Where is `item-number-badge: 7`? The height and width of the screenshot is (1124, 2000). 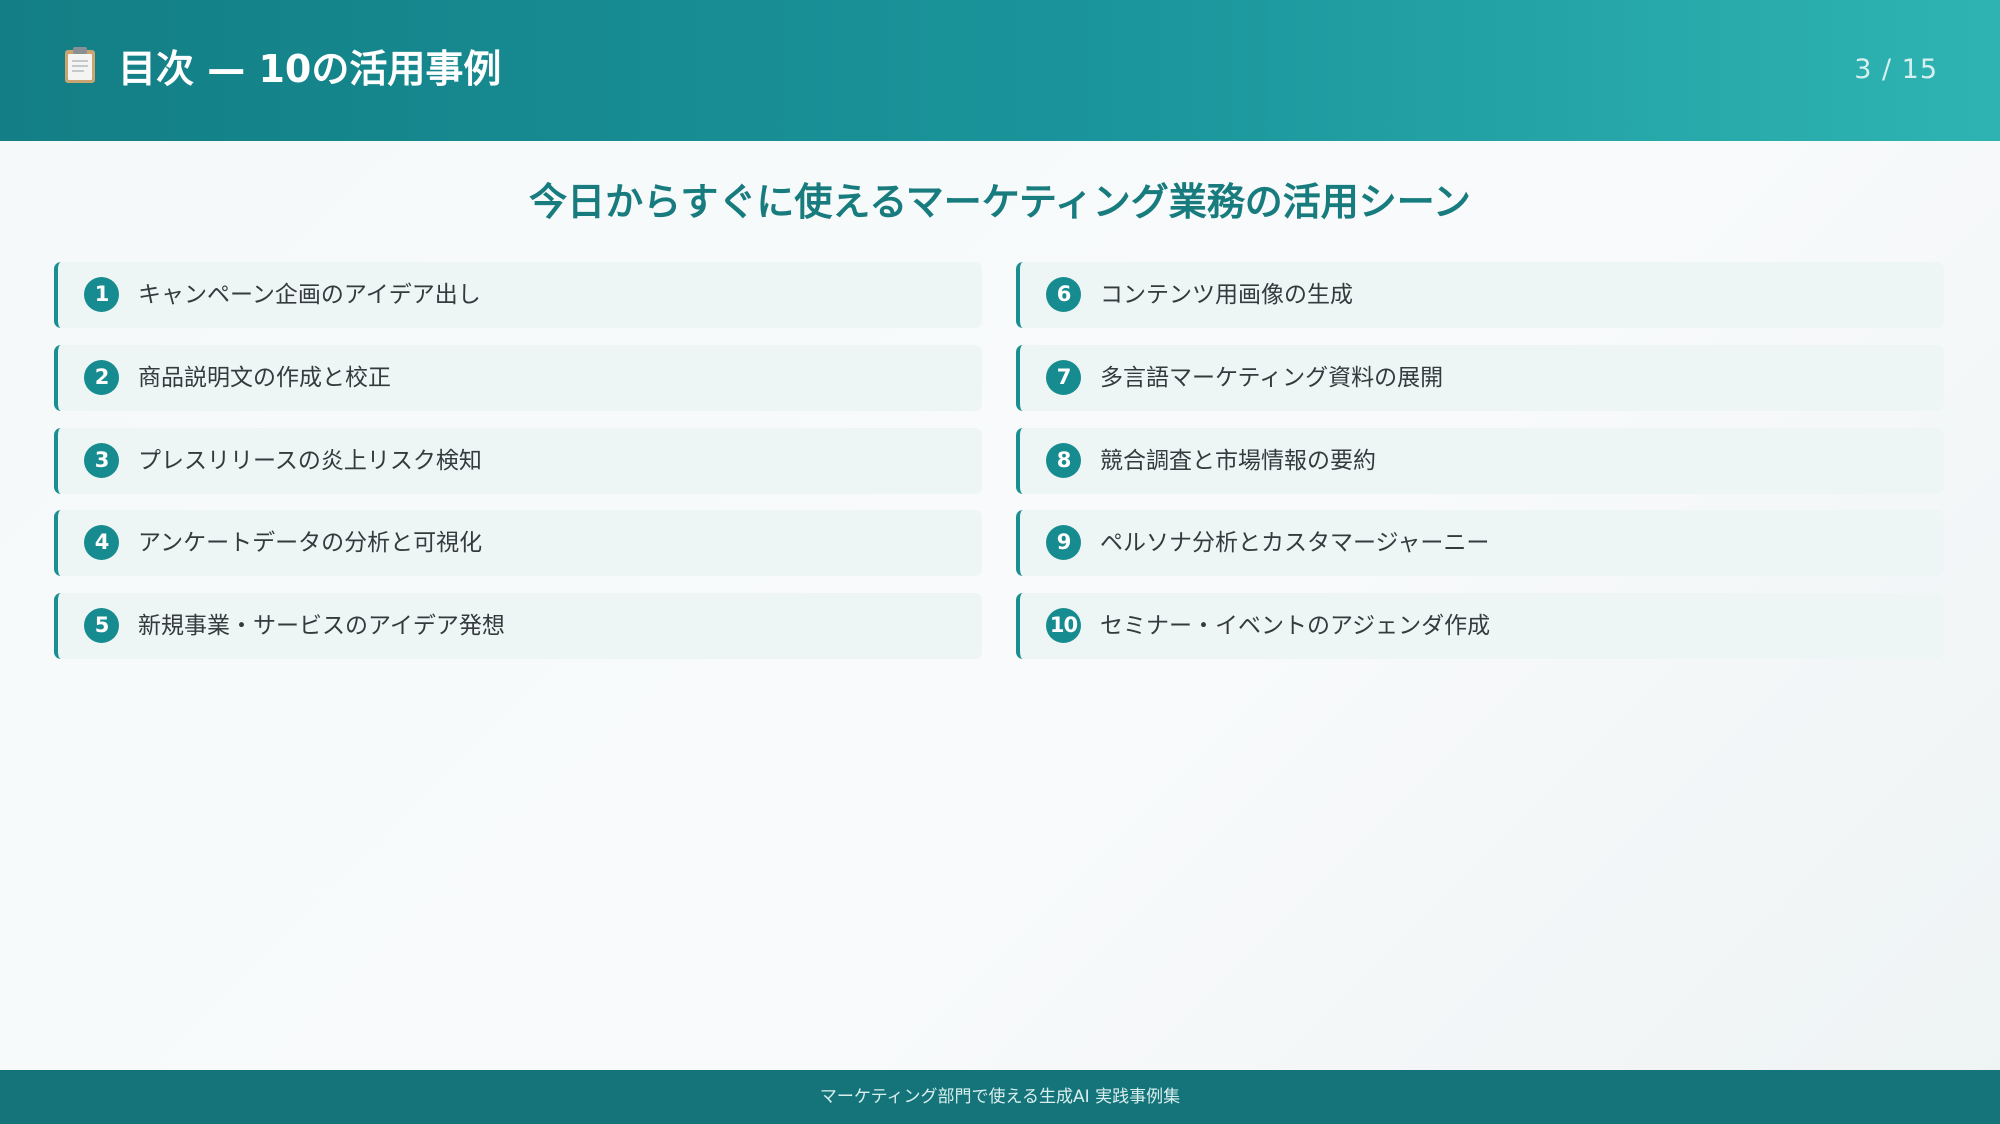 item-number-badge: 7 is located at coordinates (1063, 377).